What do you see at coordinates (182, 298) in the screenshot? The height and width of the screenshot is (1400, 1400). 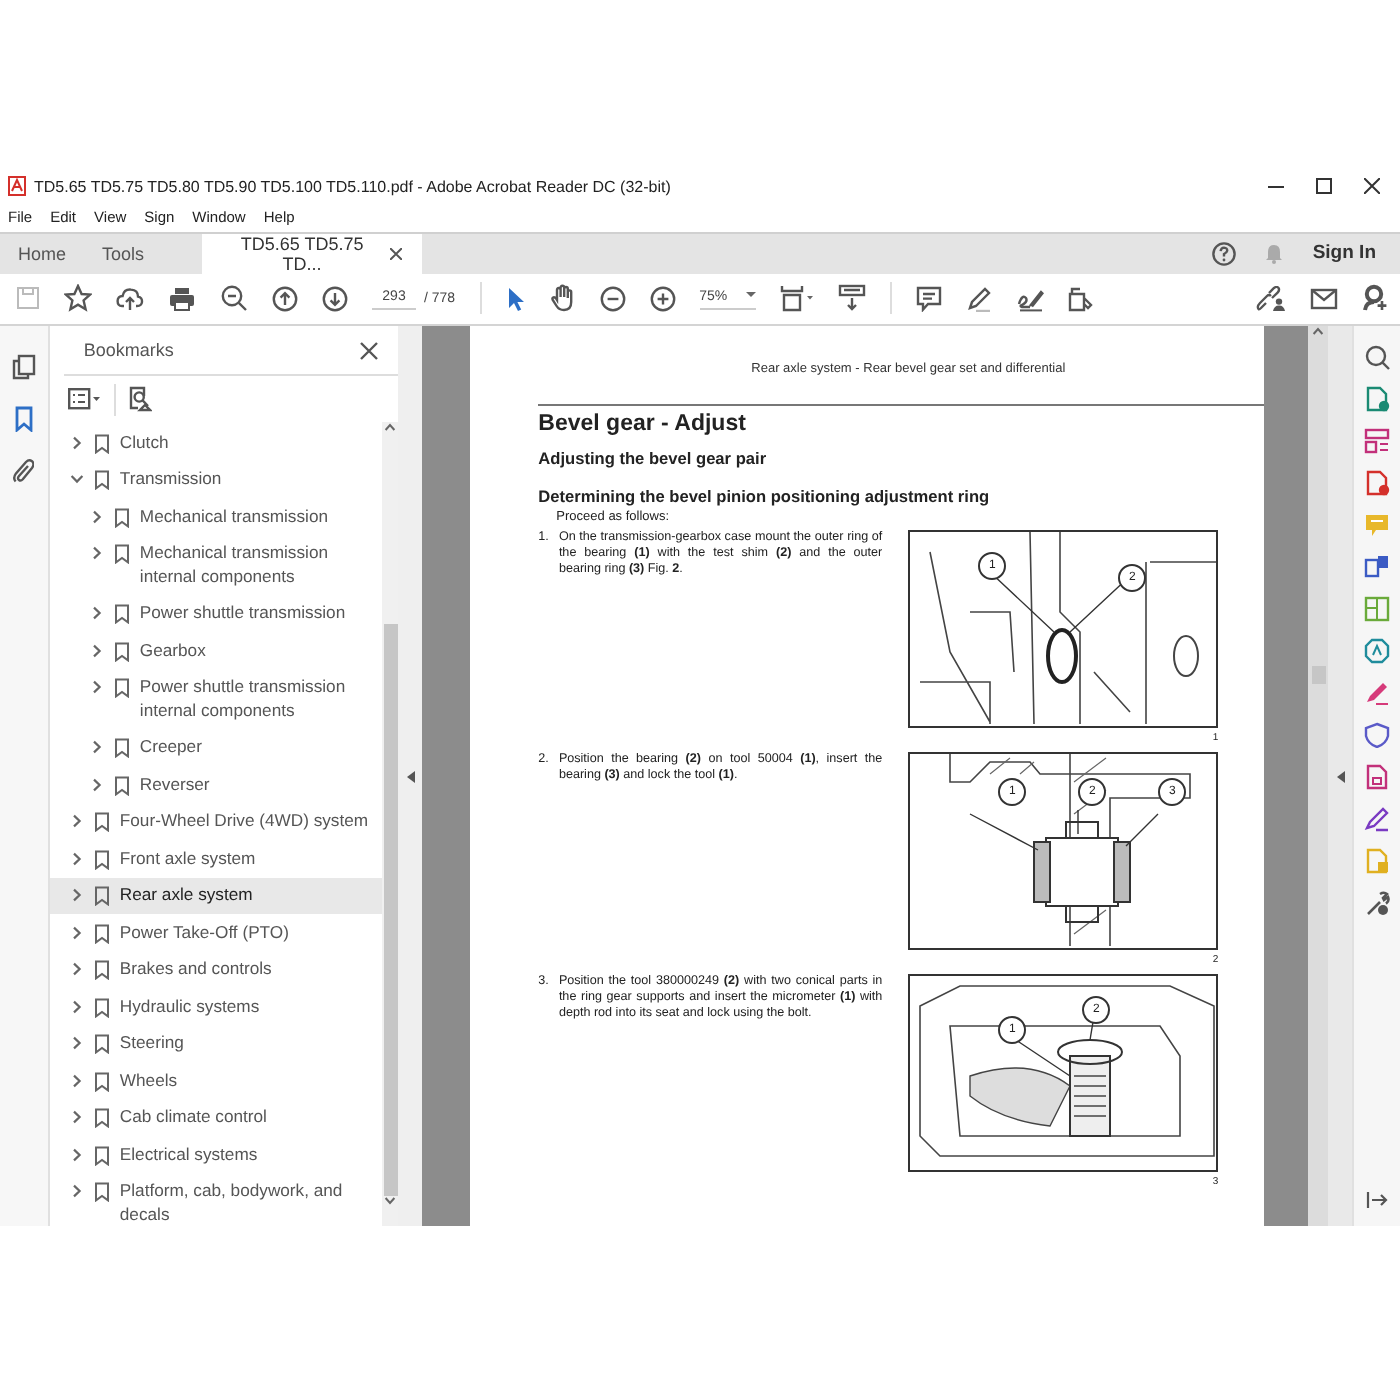 I see `print-icon` at bounding box center [182, 298].